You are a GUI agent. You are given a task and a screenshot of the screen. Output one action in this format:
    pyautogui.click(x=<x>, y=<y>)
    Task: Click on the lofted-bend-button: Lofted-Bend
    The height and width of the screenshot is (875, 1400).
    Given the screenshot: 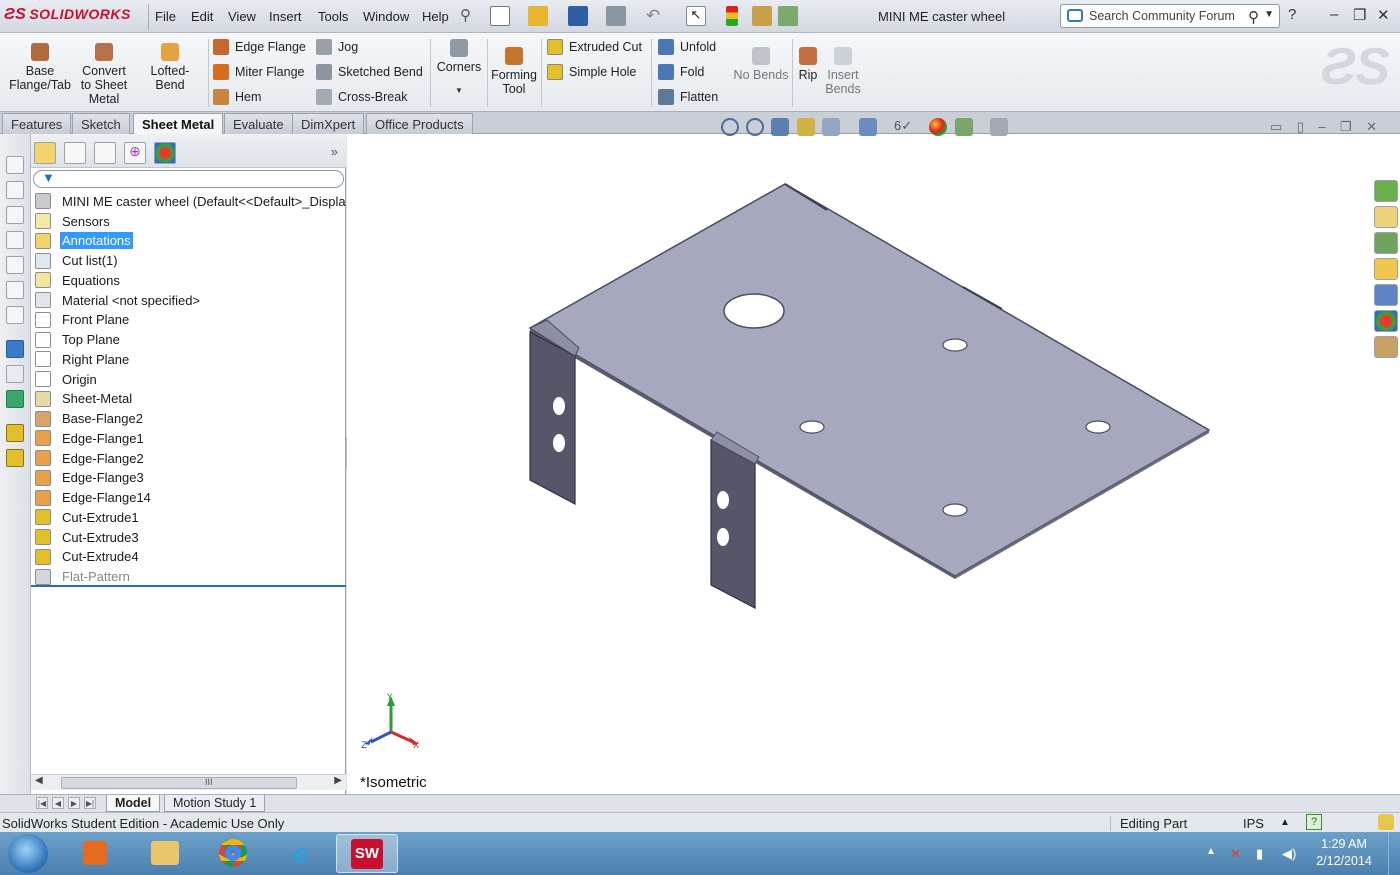 What is the action you would take?
    pyautogui.click(x=170, y=67)
    